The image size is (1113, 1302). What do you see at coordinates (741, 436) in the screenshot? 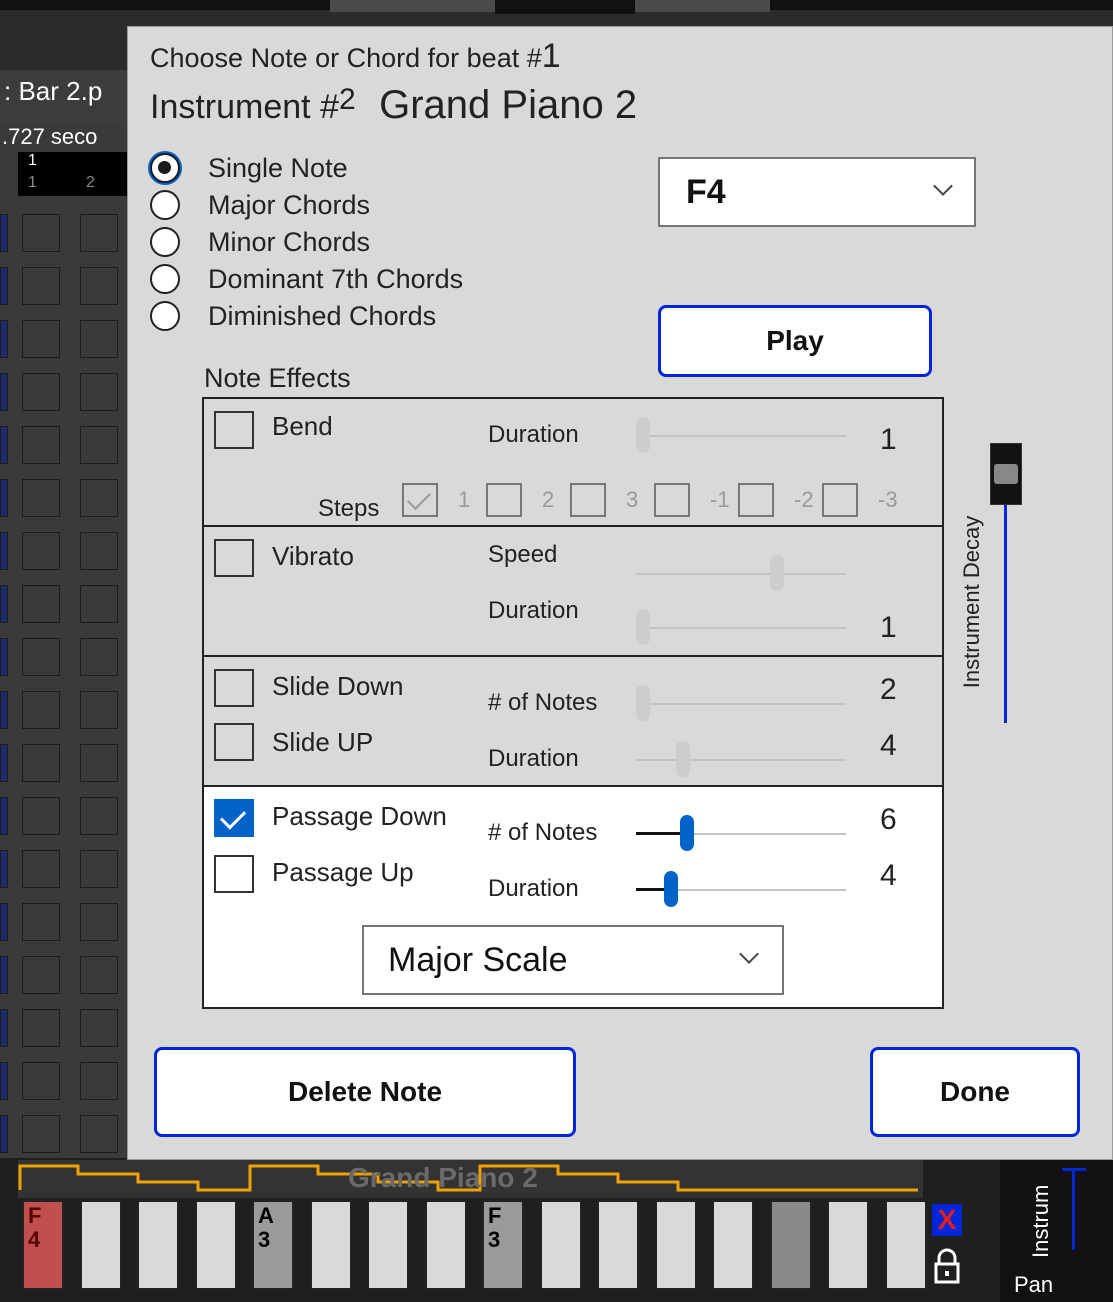
I see `bend-duration-track` at bounding box center [741, 436].